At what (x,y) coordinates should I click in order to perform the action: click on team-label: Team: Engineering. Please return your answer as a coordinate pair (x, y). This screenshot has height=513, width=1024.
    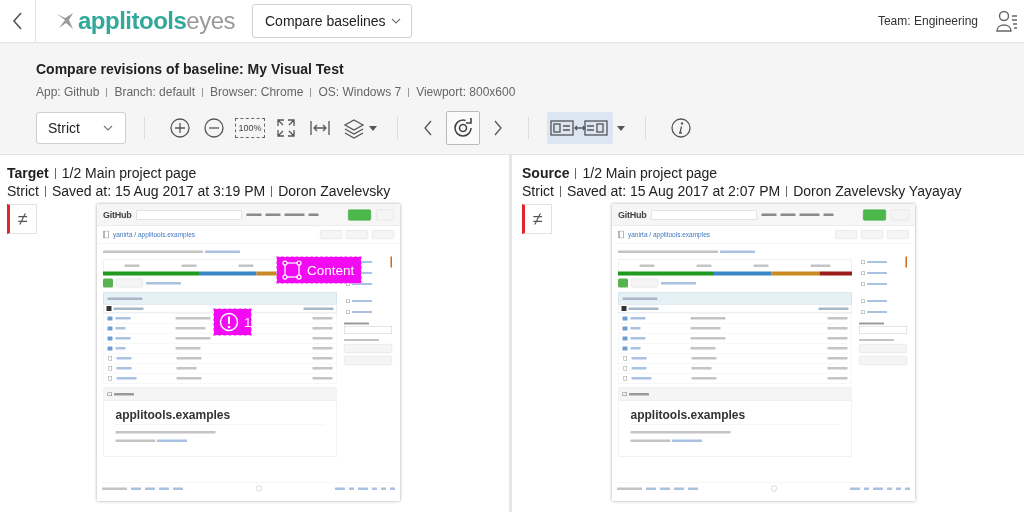
    Looking at the image, I should click on (927, 21).